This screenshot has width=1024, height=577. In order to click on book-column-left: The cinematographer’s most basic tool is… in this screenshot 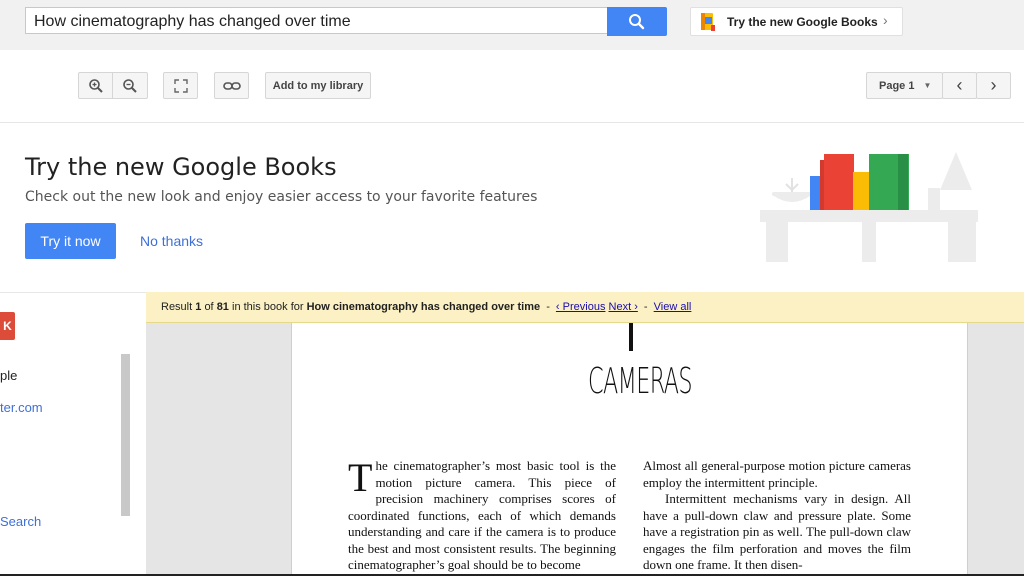, I will do `click(482, 516)`.